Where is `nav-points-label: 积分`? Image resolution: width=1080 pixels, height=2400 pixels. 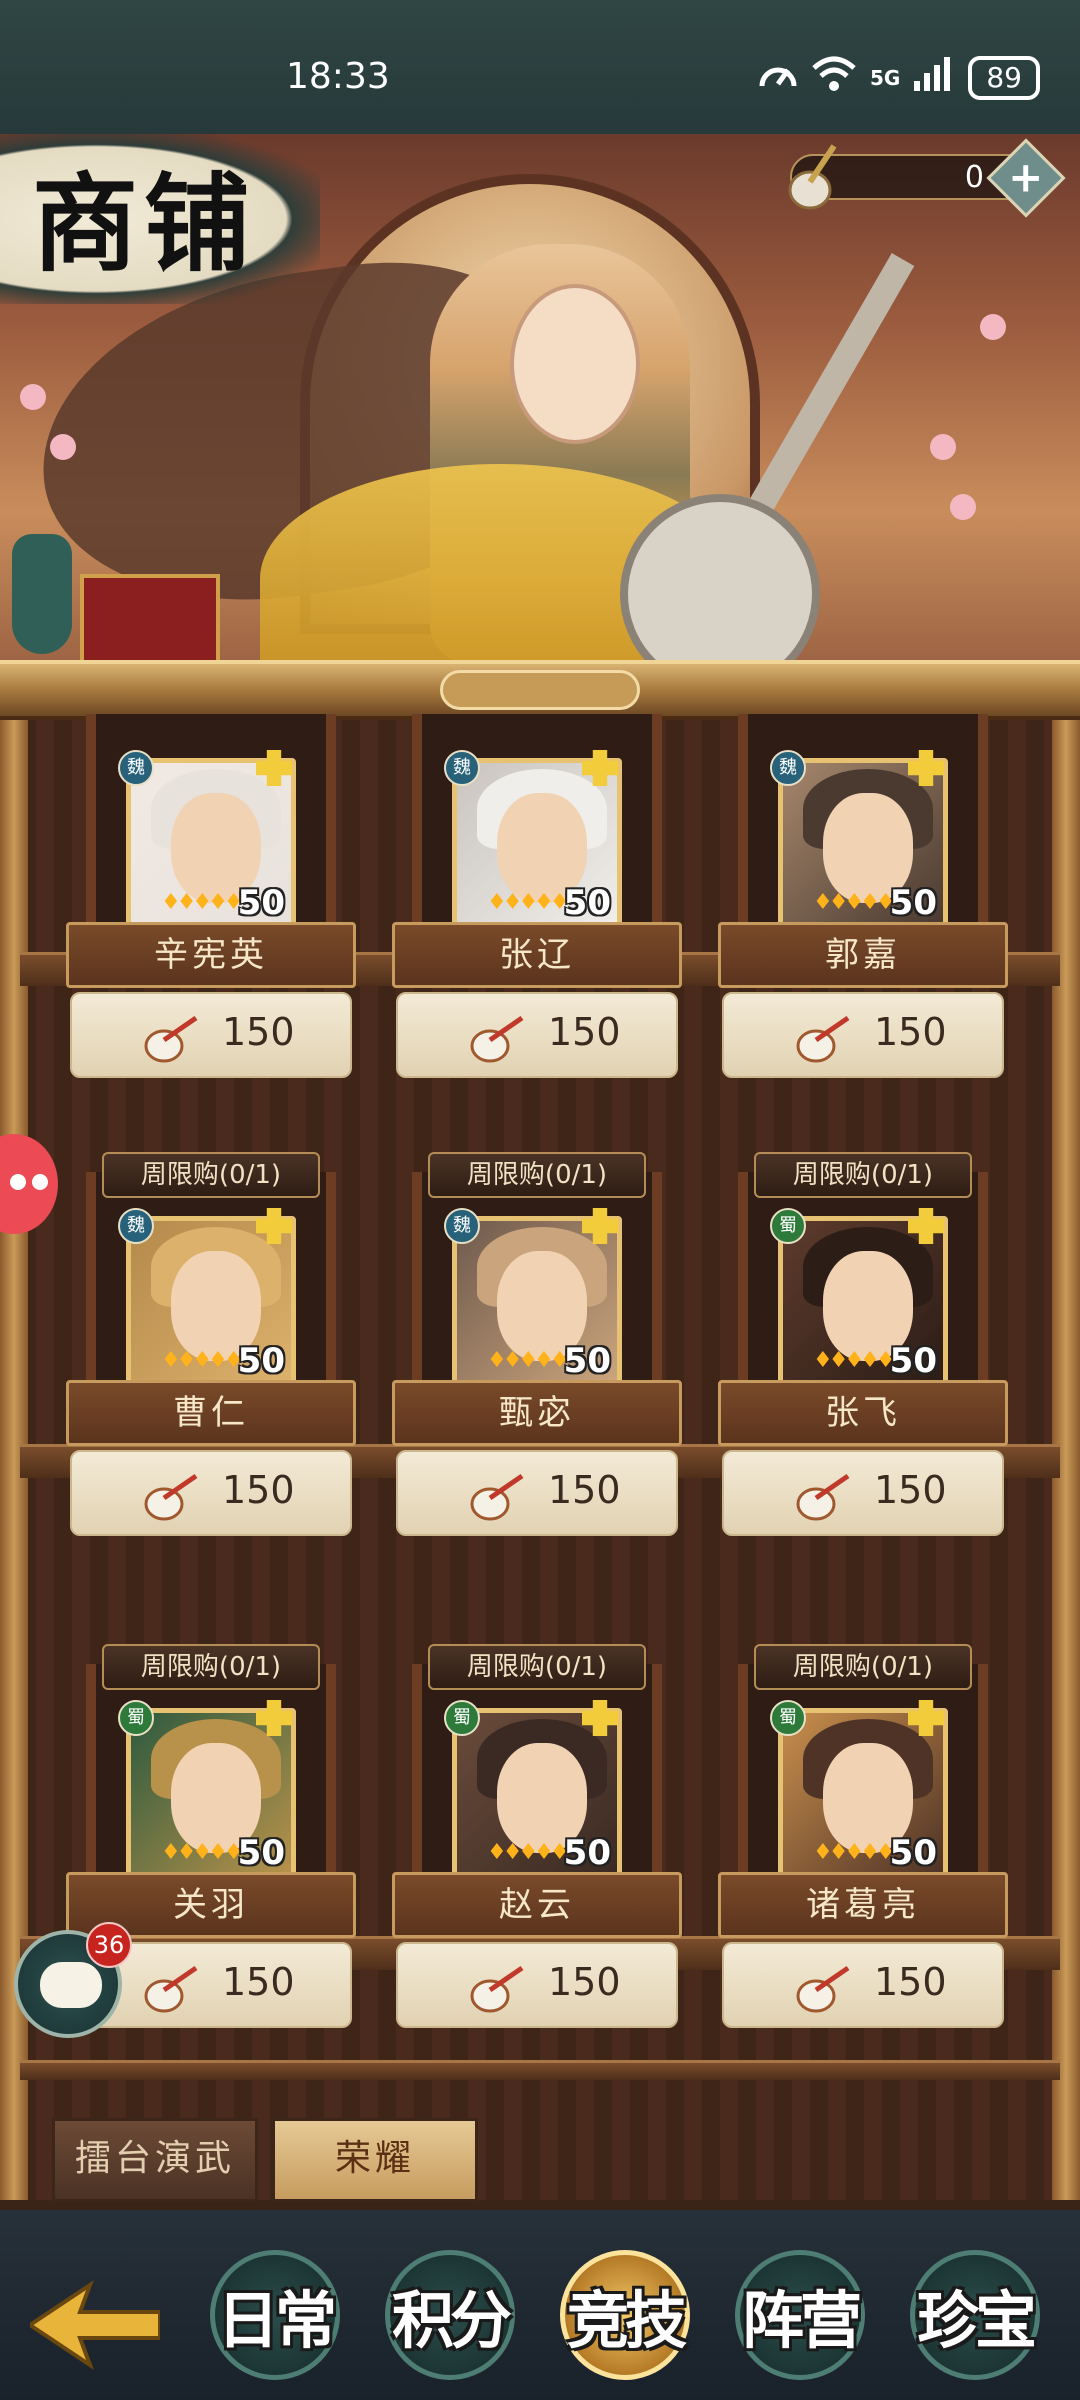 nav-points-label: 积分 is located at coordinates (451, 2320).